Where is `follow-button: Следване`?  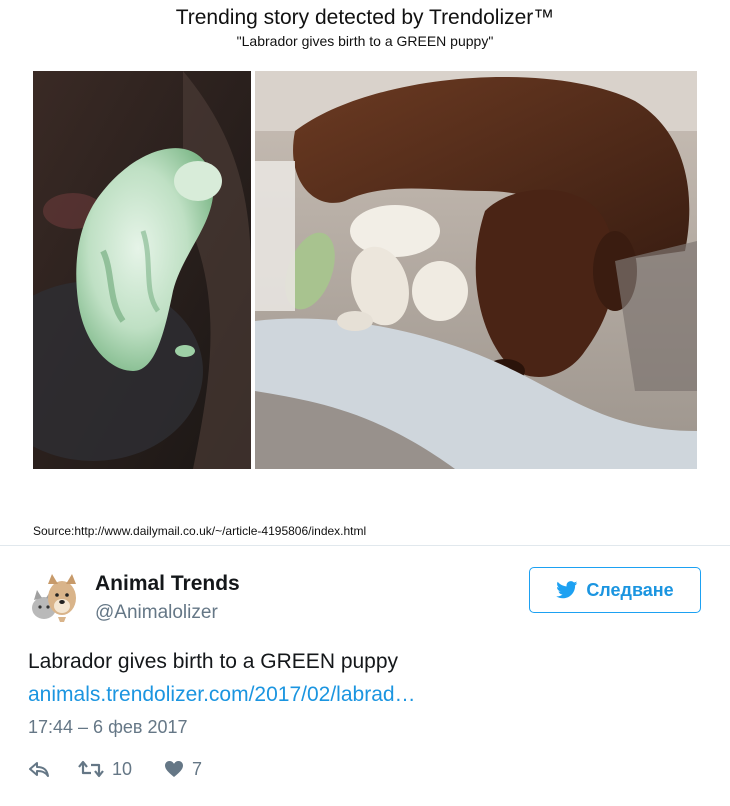 follow-button: Следване is located at coordinates (615, 590).